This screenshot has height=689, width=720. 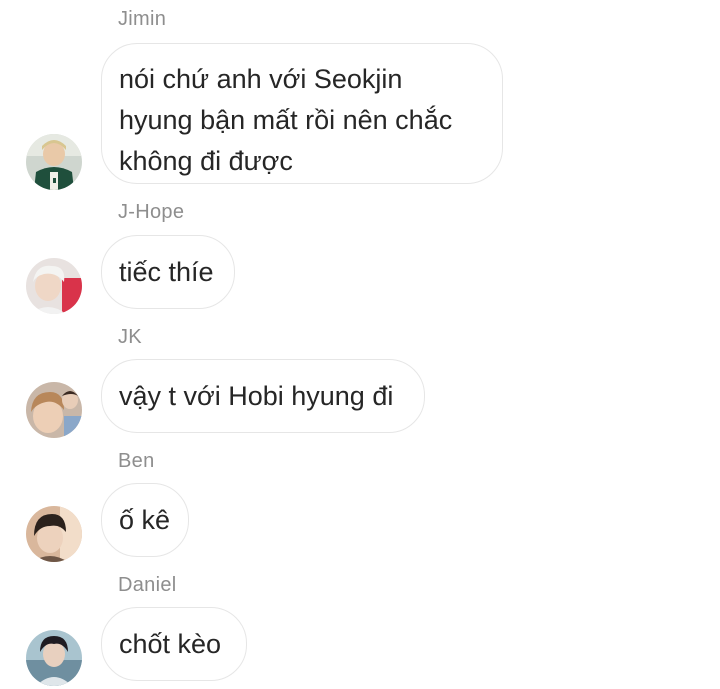 What do you see at coordinates (151, 212) in the screenshot?
I see `sender-name: J-Hope` at bounding box center [151, 212].